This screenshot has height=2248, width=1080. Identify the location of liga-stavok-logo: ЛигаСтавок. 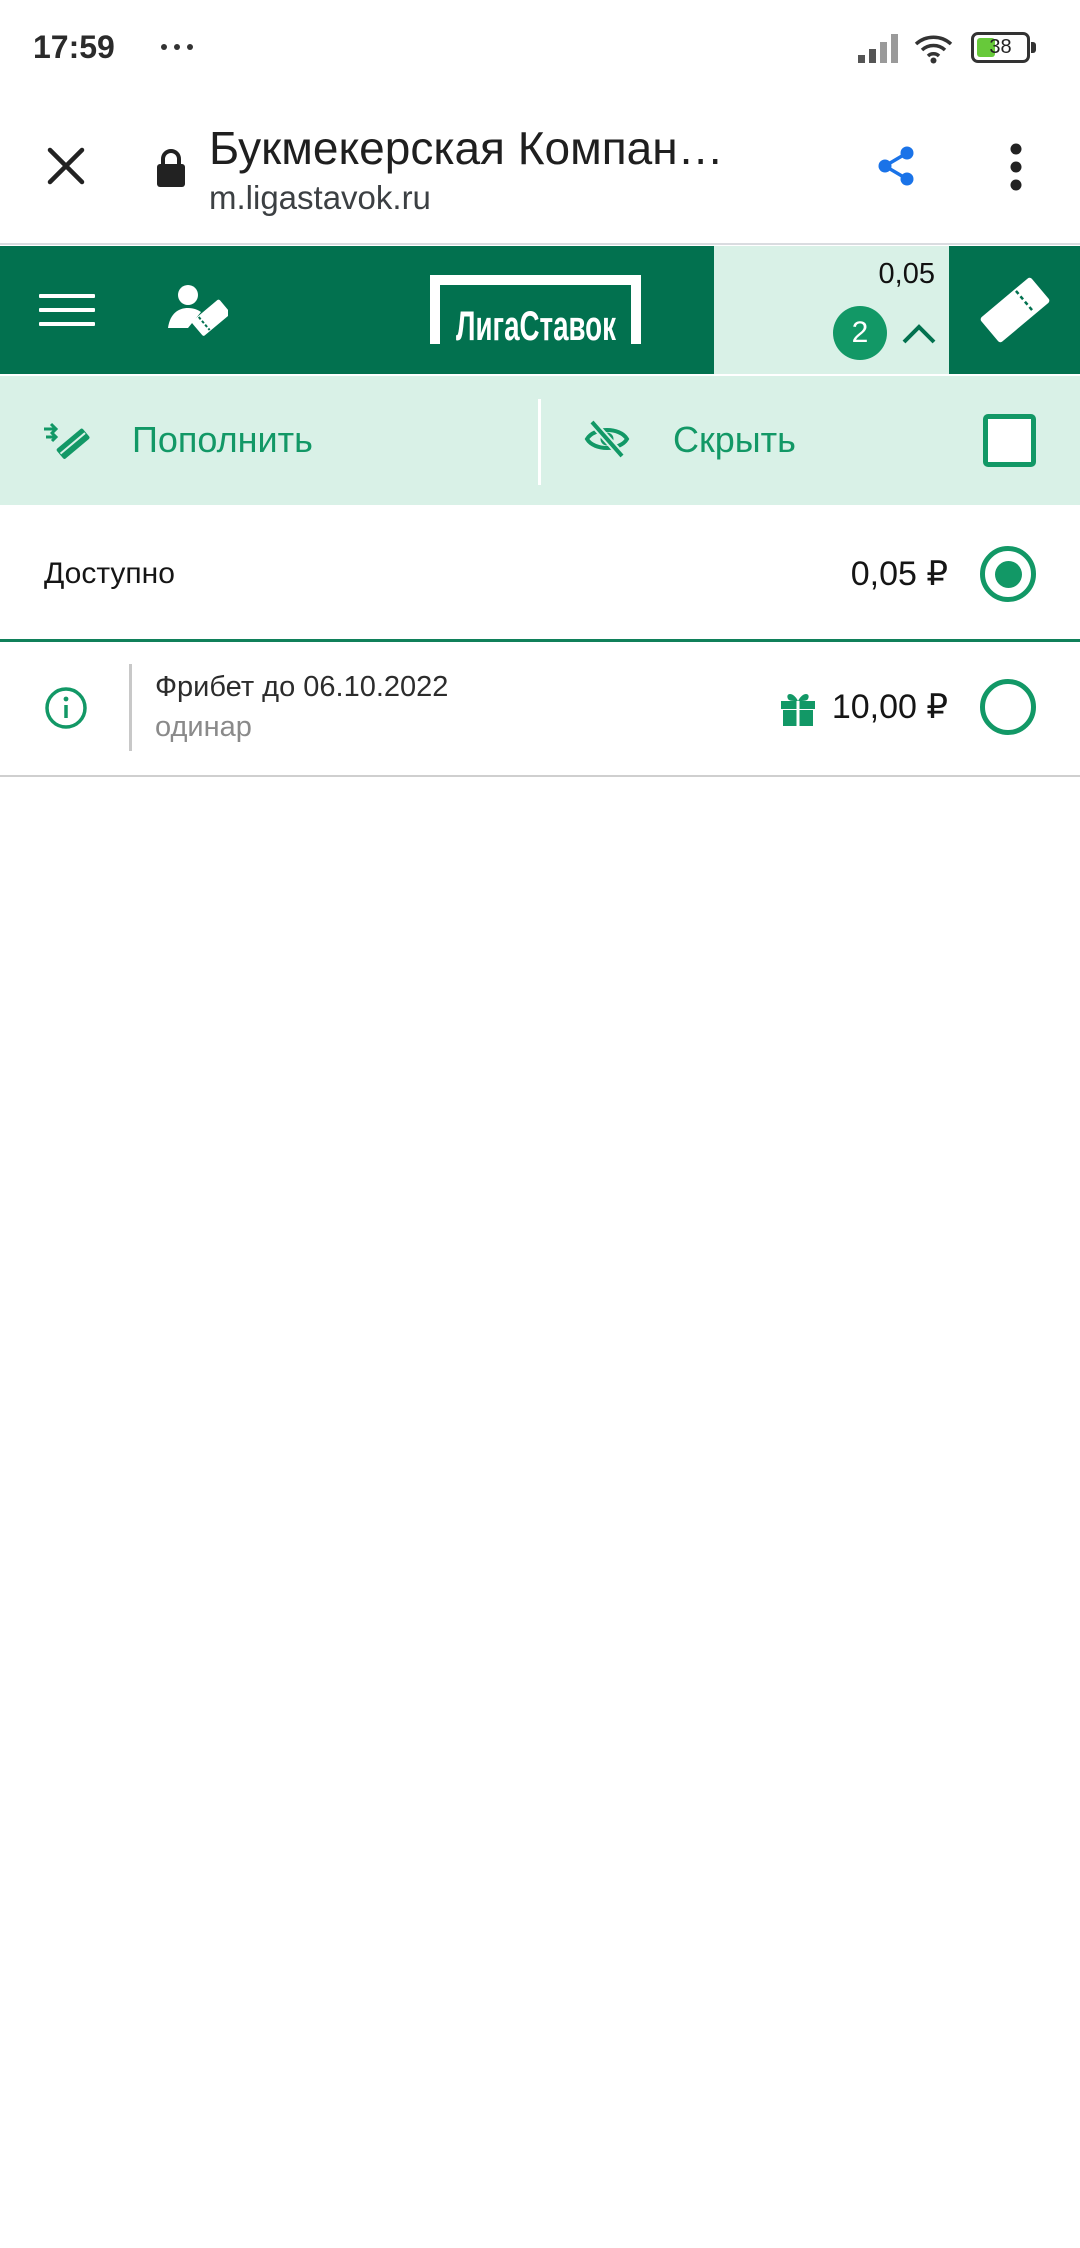
(535, 312).